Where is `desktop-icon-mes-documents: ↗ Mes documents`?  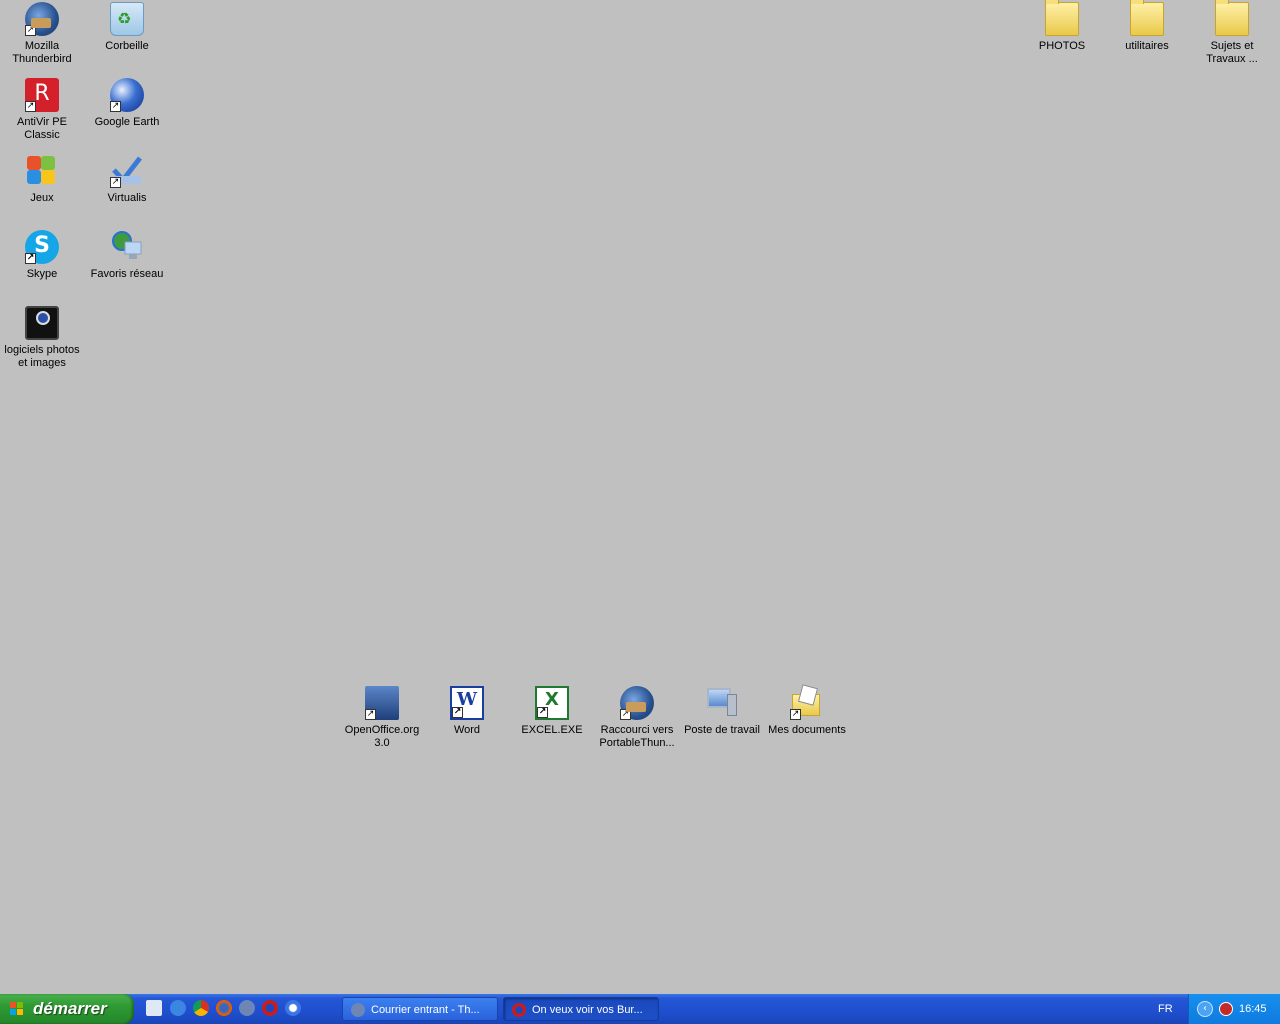
desktop-icon-mes-documents: ↗ Mes documents is located at coordinates (807, 711).